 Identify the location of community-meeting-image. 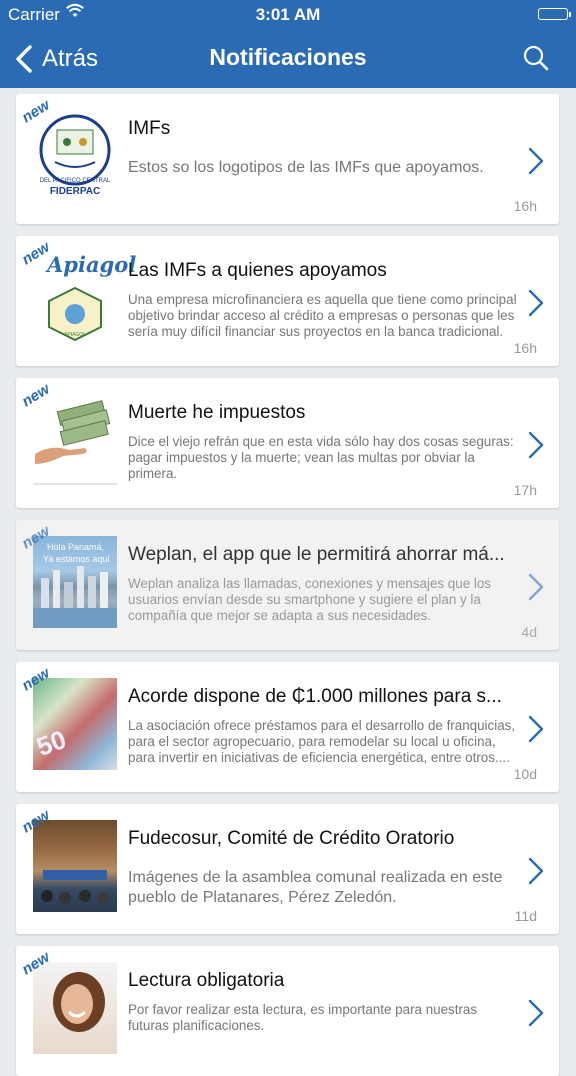
(75, 866).